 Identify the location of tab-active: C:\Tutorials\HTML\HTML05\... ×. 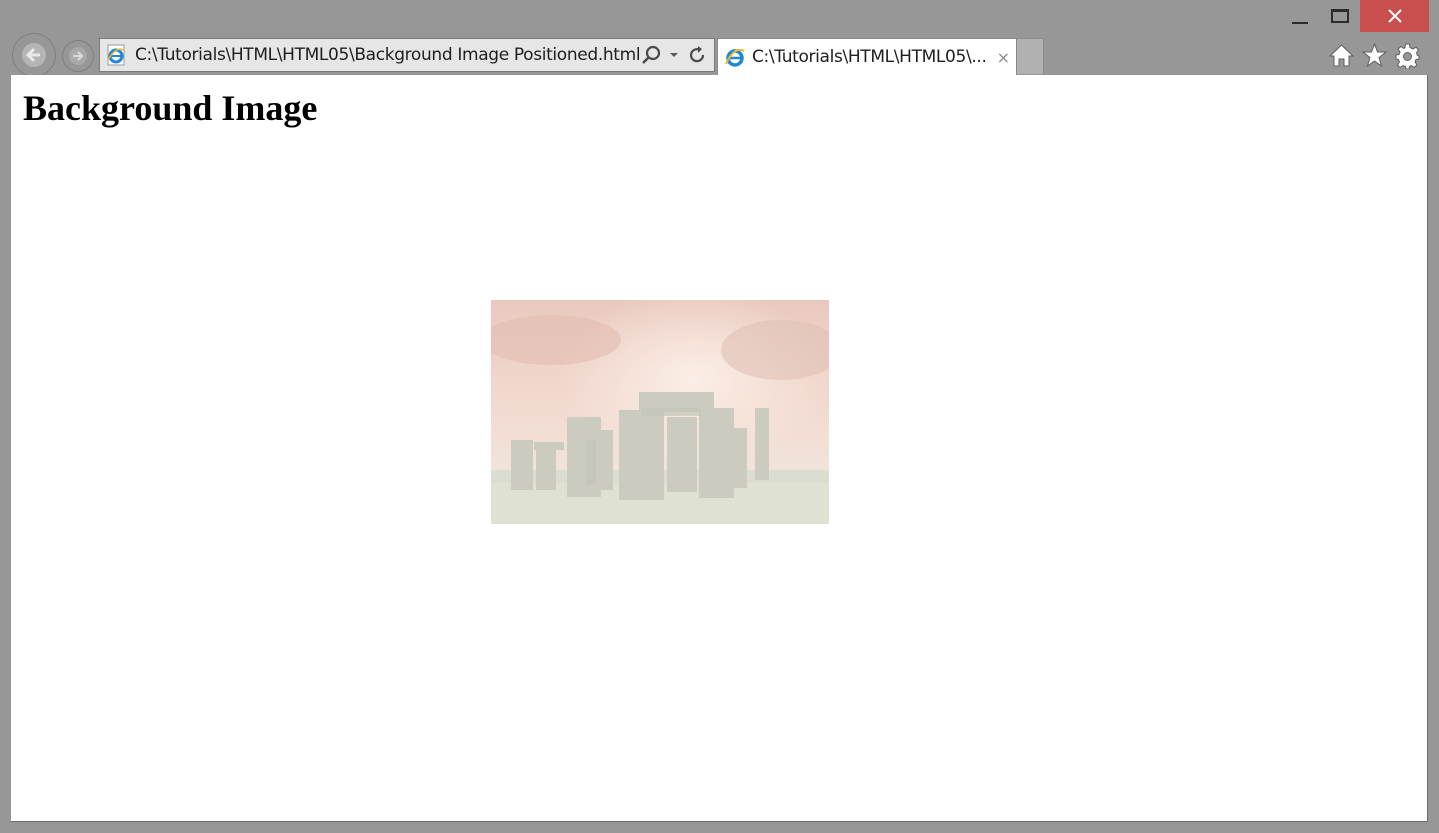
(867, 56).